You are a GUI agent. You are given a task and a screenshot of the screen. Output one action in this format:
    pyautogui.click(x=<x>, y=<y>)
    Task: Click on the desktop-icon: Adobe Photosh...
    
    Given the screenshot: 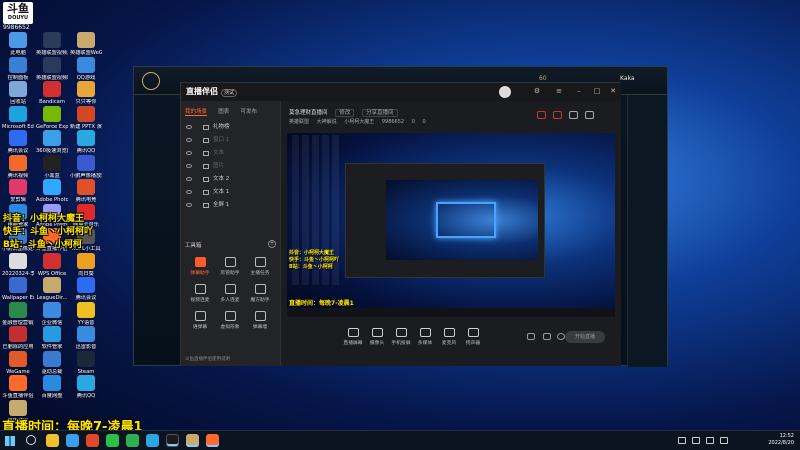 What is the action you would take?
    pyautogui.click(x=52, y=191)
    